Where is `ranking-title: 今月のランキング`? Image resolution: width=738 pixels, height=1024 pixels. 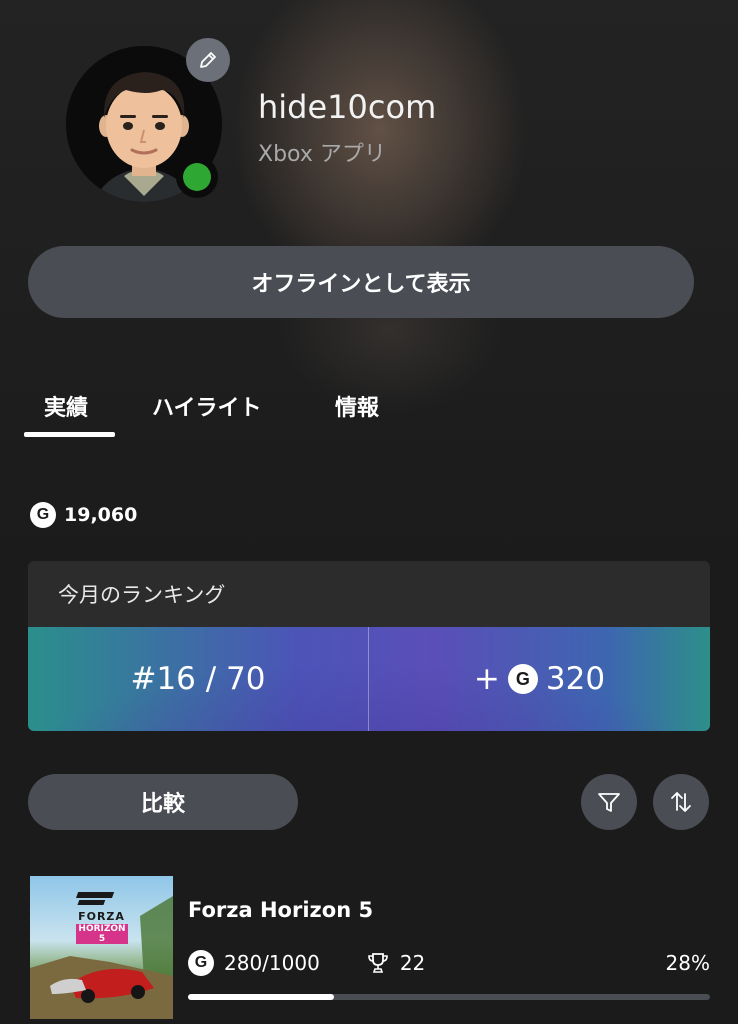
ranking-title: 今月のランキング is located at coordinates (142, 595).